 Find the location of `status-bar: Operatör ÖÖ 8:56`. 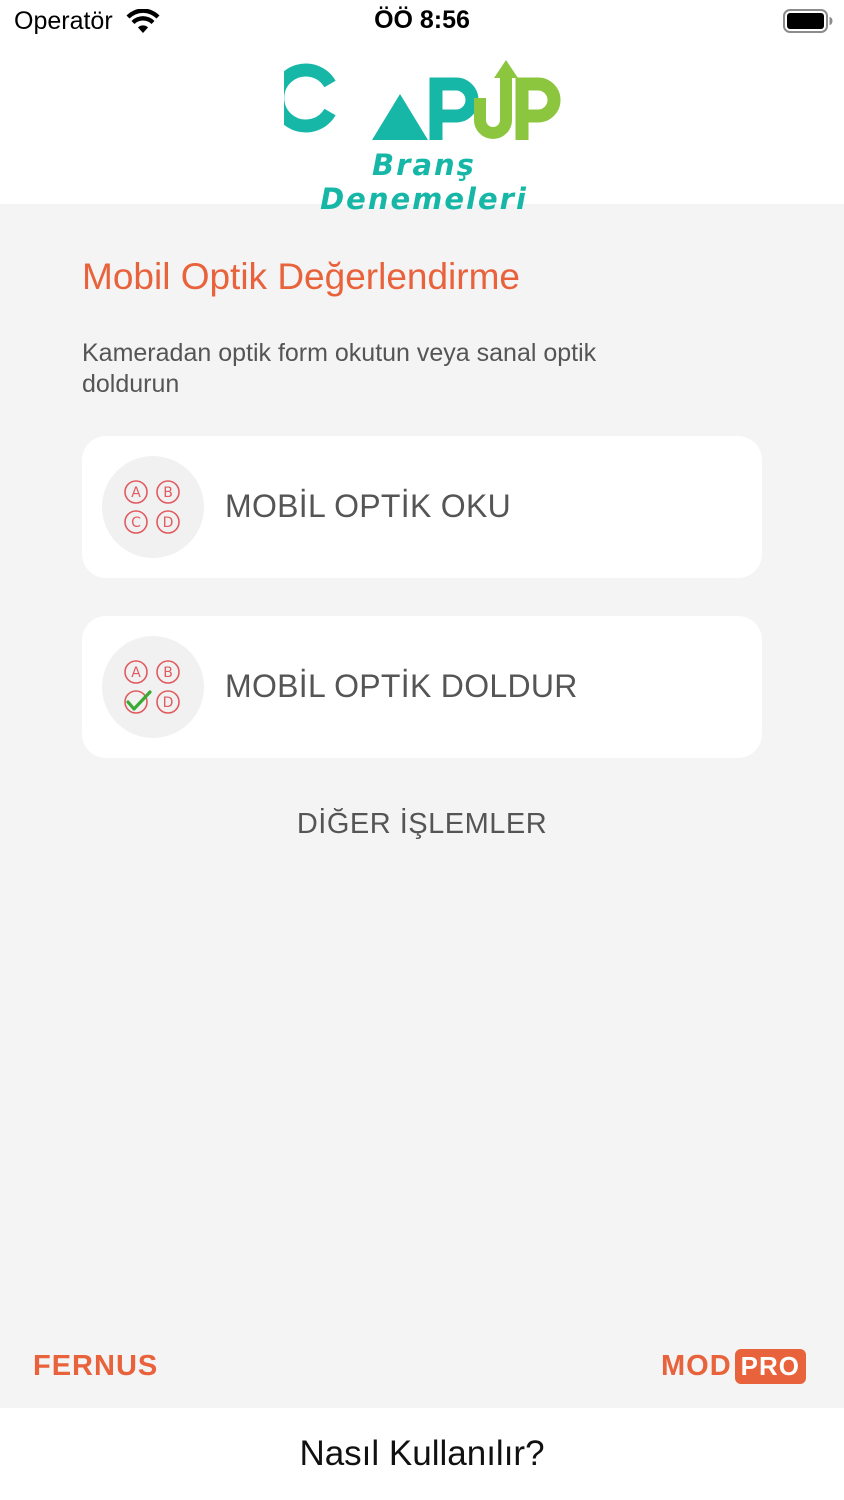

status-bar: Operatör ÖÖ 8:56 is located at coordinates (422, 22).